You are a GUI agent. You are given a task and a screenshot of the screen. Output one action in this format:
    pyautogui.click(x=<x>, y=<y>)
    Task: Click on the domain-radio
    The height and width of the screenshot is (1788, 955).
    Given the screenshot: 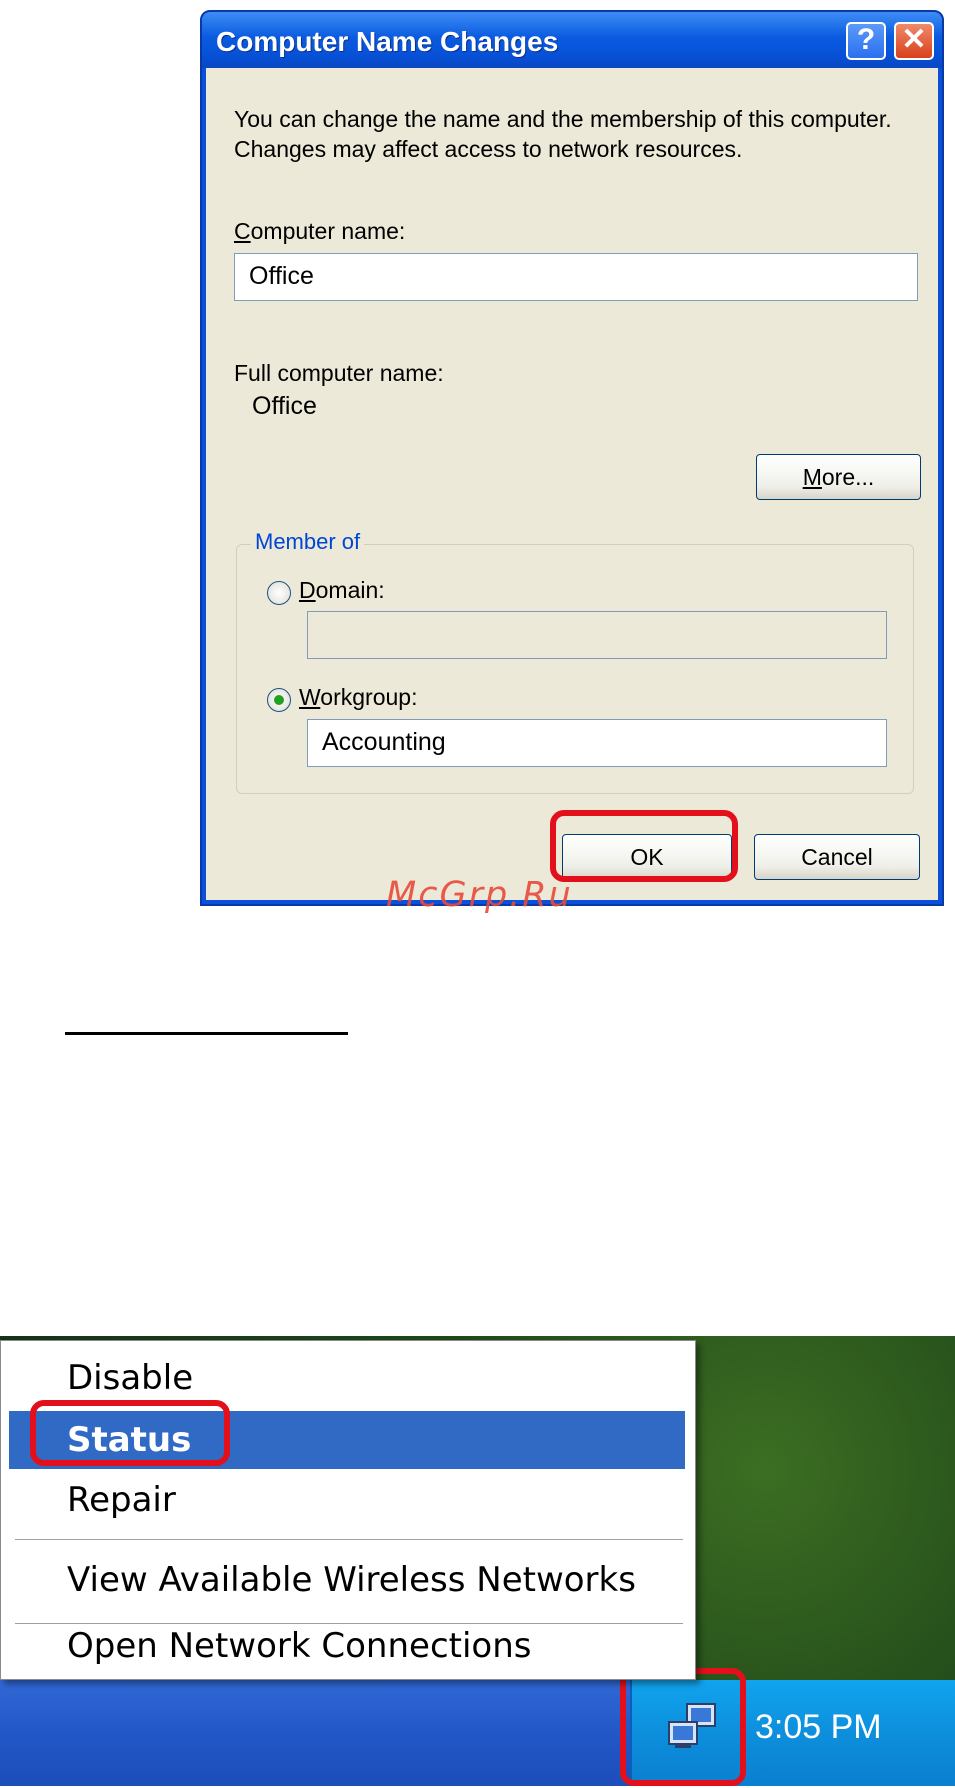 What is the action you would take?
    pyautogui.click(x=279, y=593)
    